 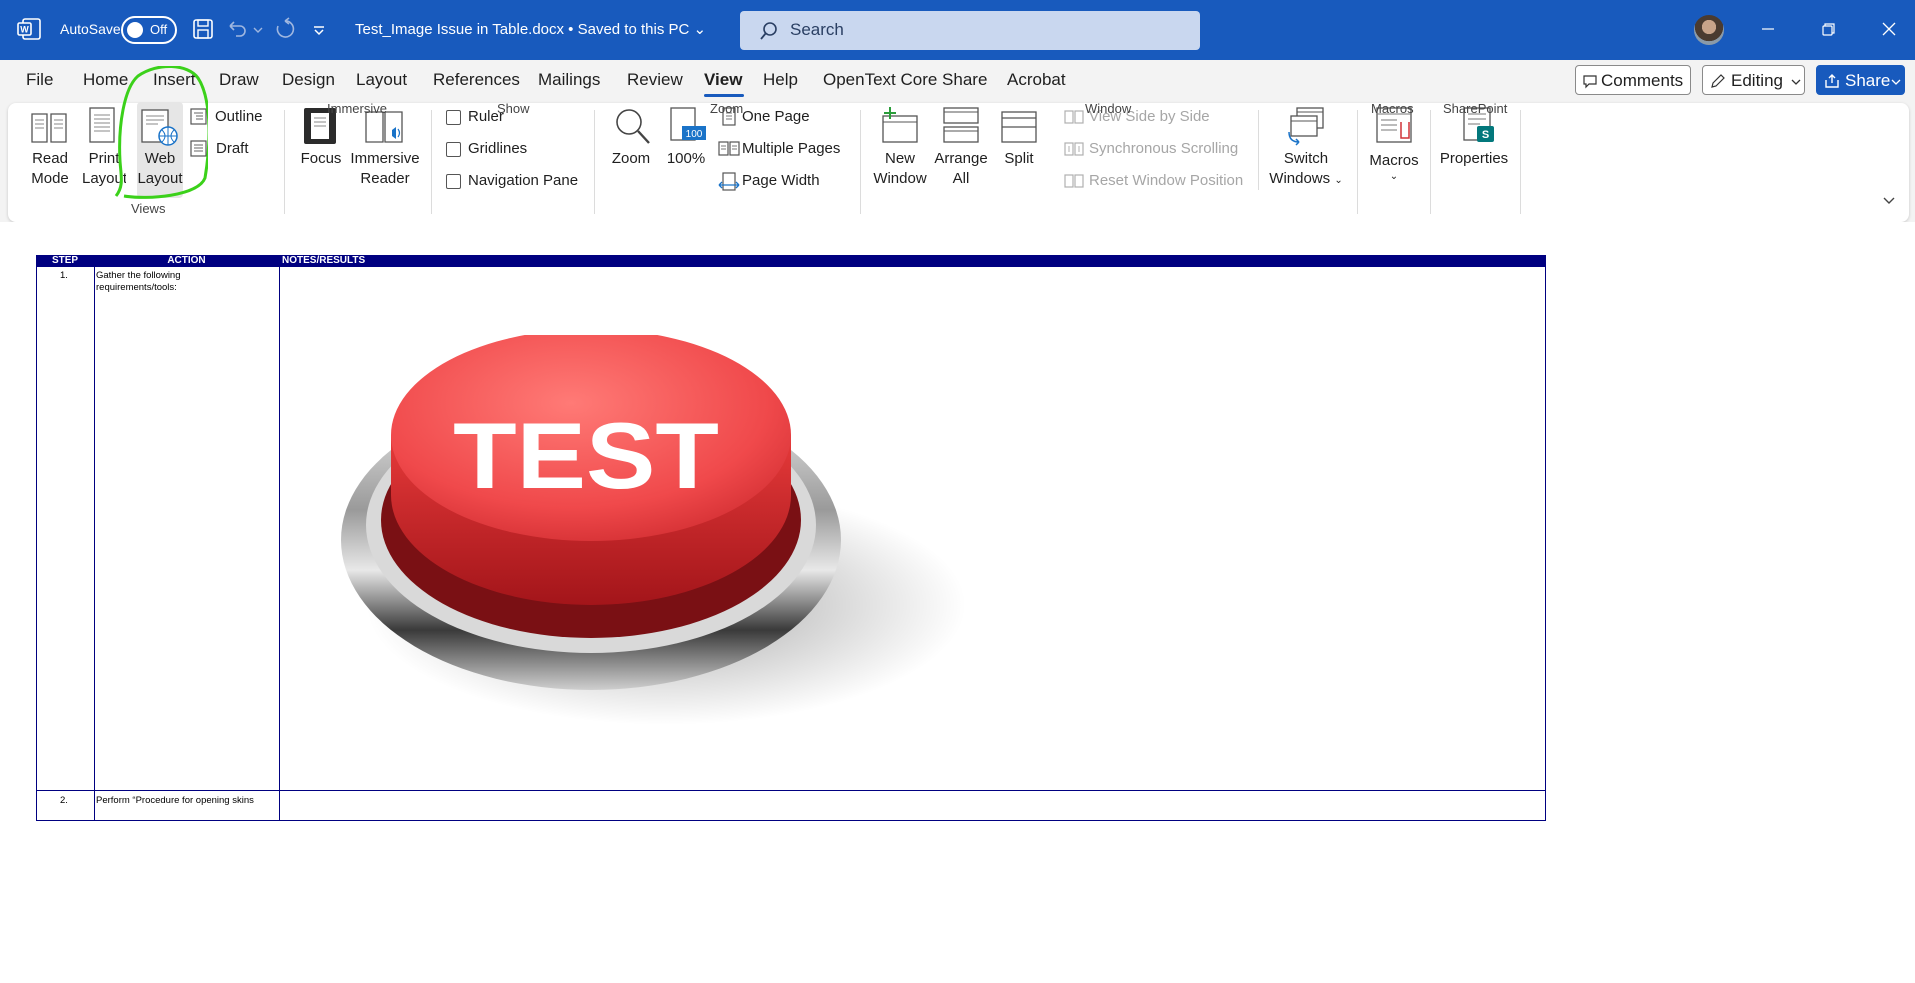 I want to click on multiple-pages-icon, so click(x=729, y=148).